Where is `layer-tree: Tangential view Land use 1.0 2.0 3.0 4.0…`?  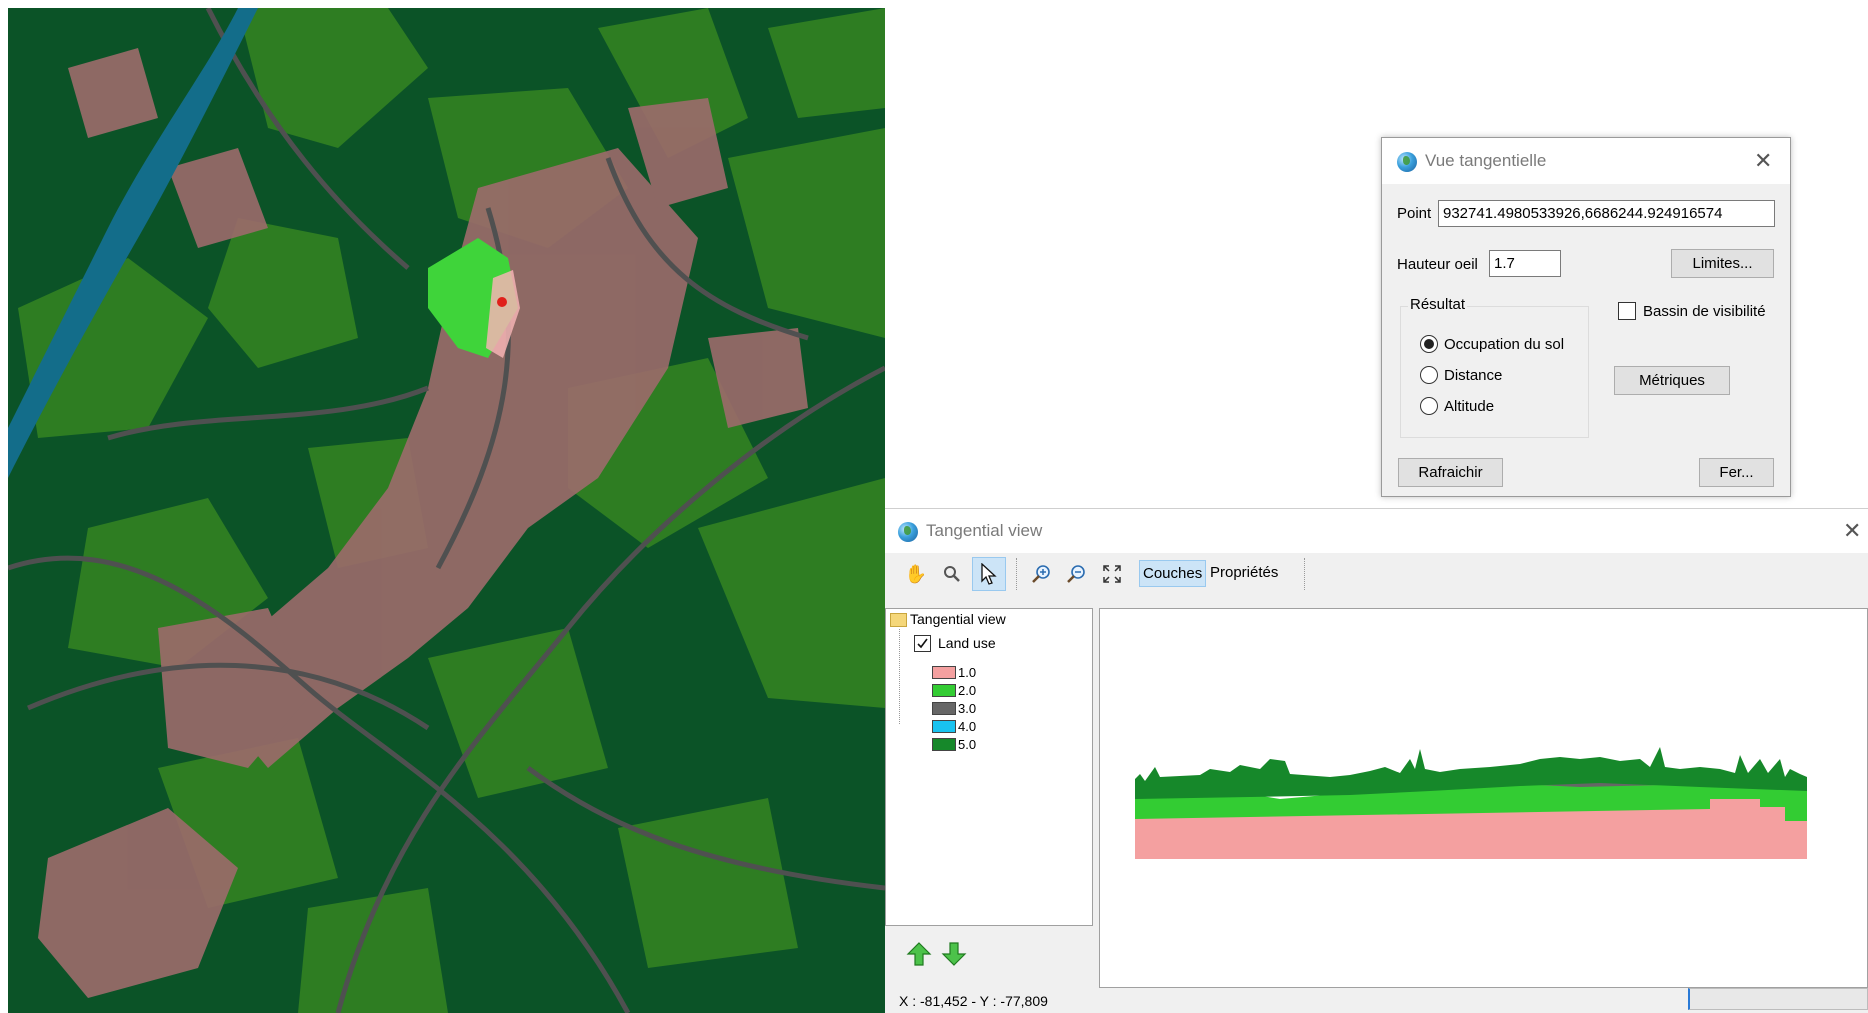
layer-tree: Tangential view Land use 1.0 2.0 3.0 4.0… is located at coordinates (989, 767).